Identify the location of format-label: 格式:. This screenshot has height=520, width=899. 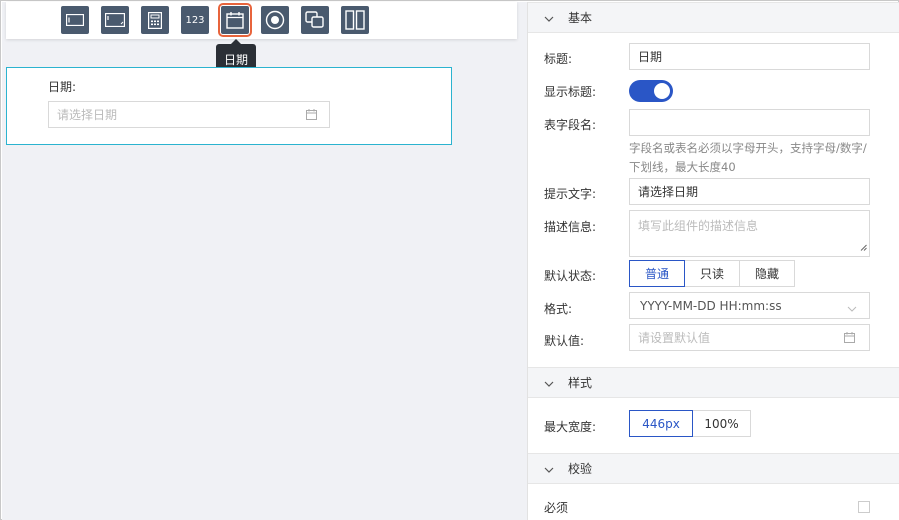
(558, 309).